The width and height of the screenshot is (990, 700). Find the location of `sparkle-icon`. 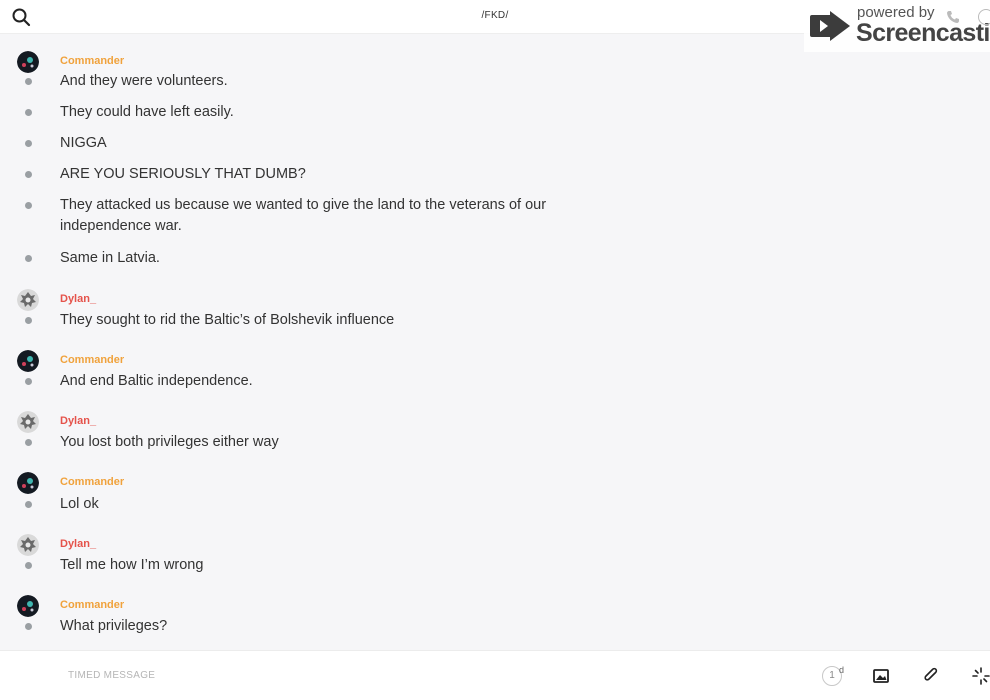

sparkle-icon is located at coordinates (981, 676).